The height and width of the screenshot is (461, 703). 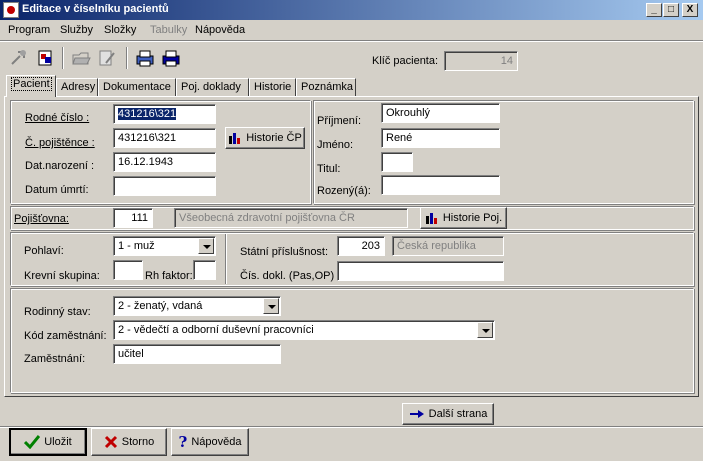 I want to click on ulozit-button: Uložit, so click(x=48, y=442).